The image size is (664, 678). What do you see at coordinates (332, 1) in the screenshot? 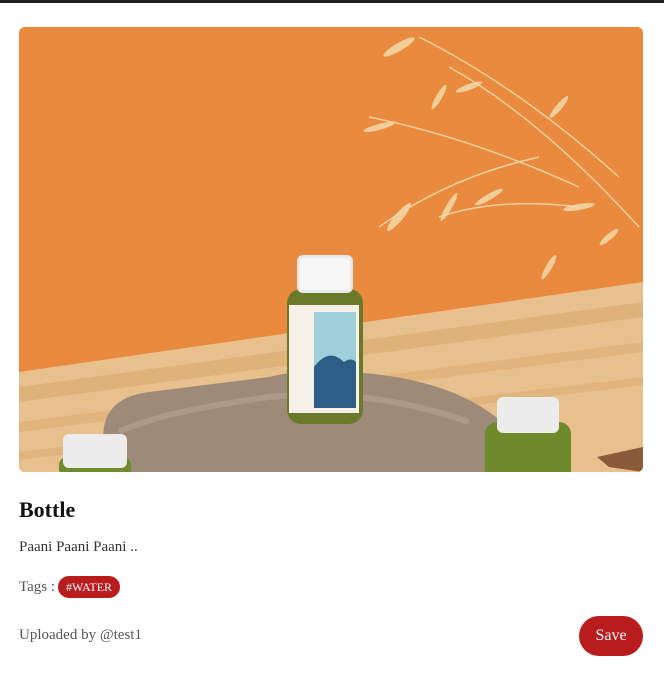
I see `top-bar` at bounding box center [332, 1].